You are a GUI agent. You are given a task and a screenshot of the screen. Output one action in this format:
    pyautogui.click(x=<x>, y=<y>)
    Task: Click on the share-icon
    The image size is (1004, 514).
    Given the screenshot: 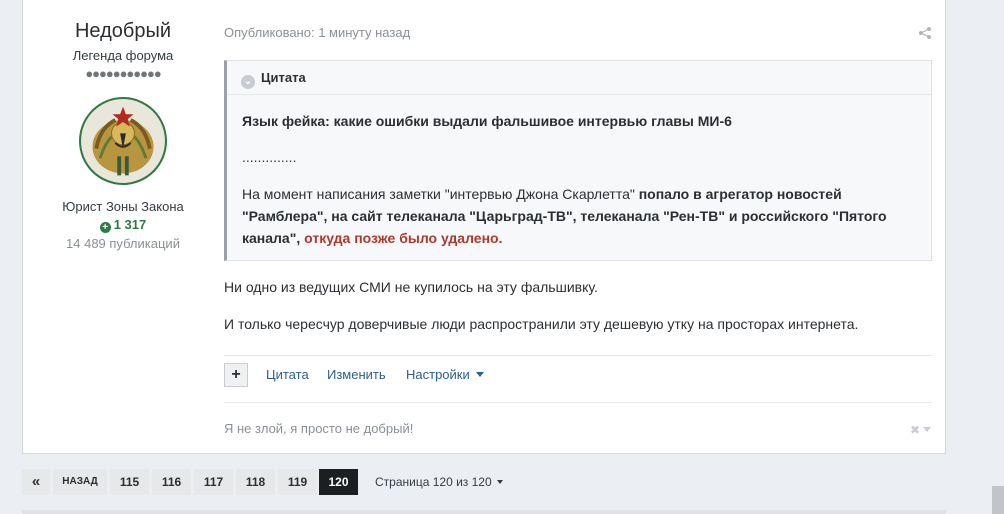 What is the action you would take?
    pyautogui.click(x=925, y=33)
    